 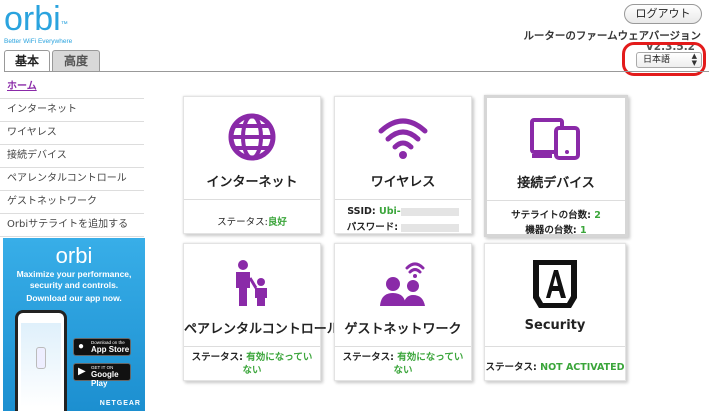 I want to click on devices-count: 1, so click(x=583, y=230).